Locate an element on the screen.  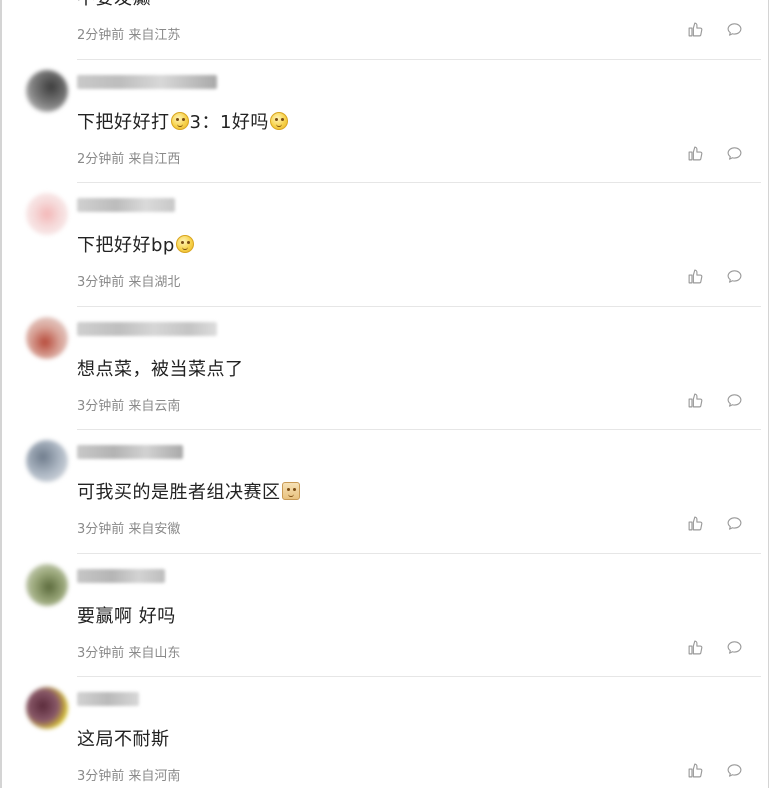
comment-text: 想点菜，被当菜点了 is located at coordinates (160, 369).